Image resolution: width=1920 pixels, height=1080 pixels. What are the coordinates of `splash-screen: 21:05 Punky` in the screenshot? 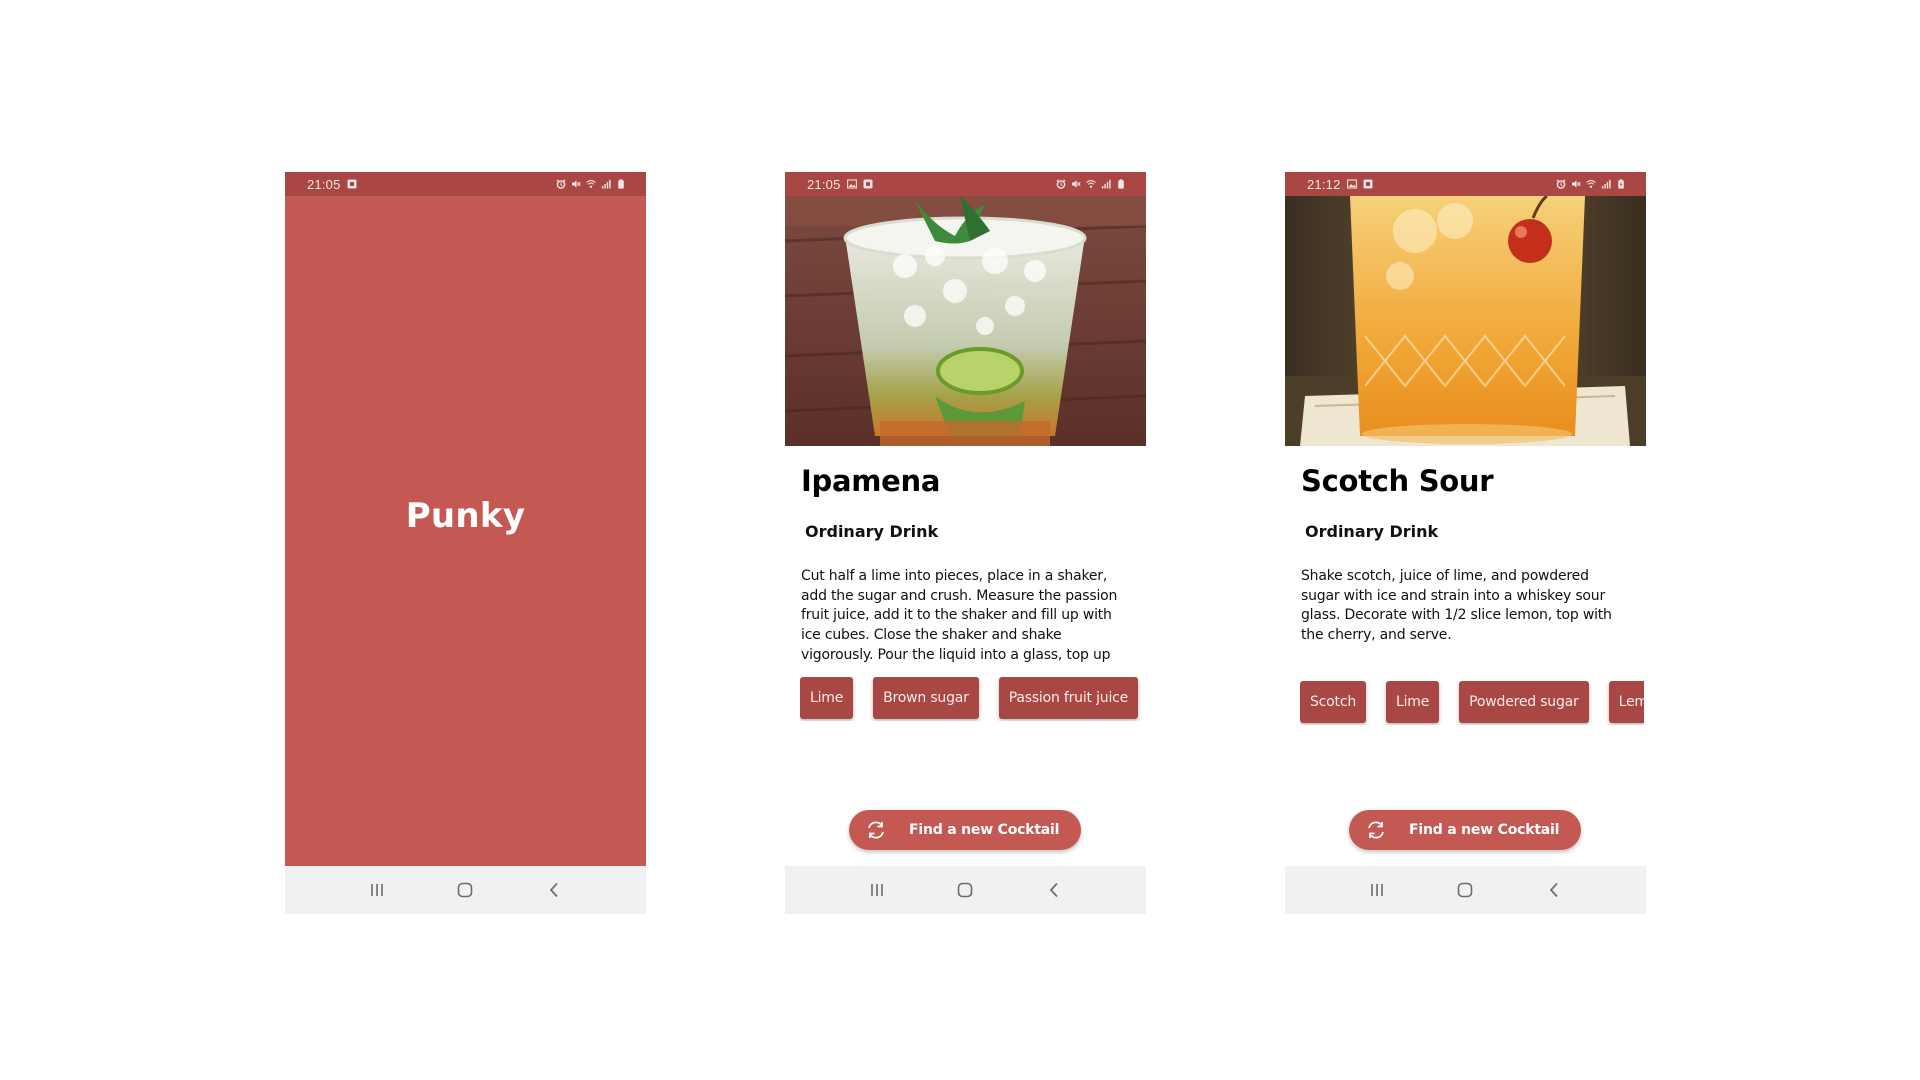 It's located at (465, 543).